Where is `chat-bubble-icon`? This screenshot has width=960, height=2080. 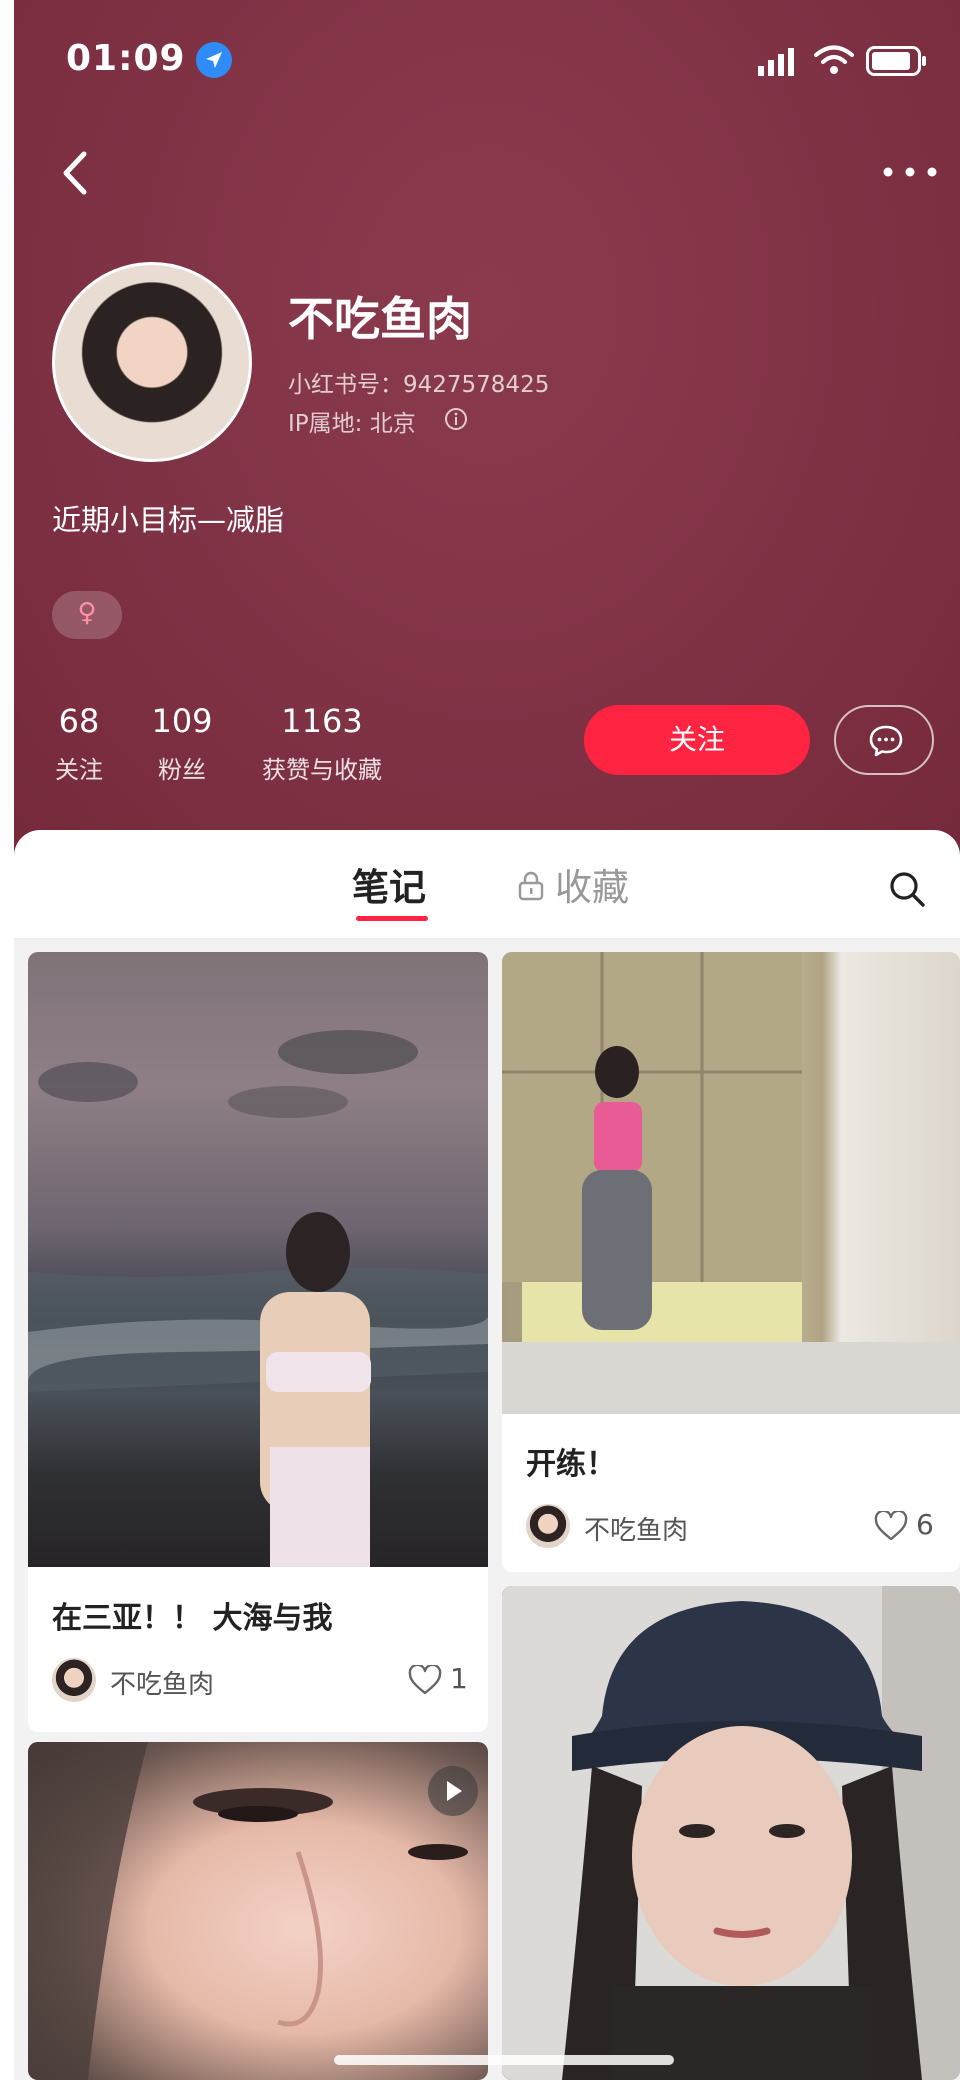
chat-bubble-icon is located at coordinates (886, 741).